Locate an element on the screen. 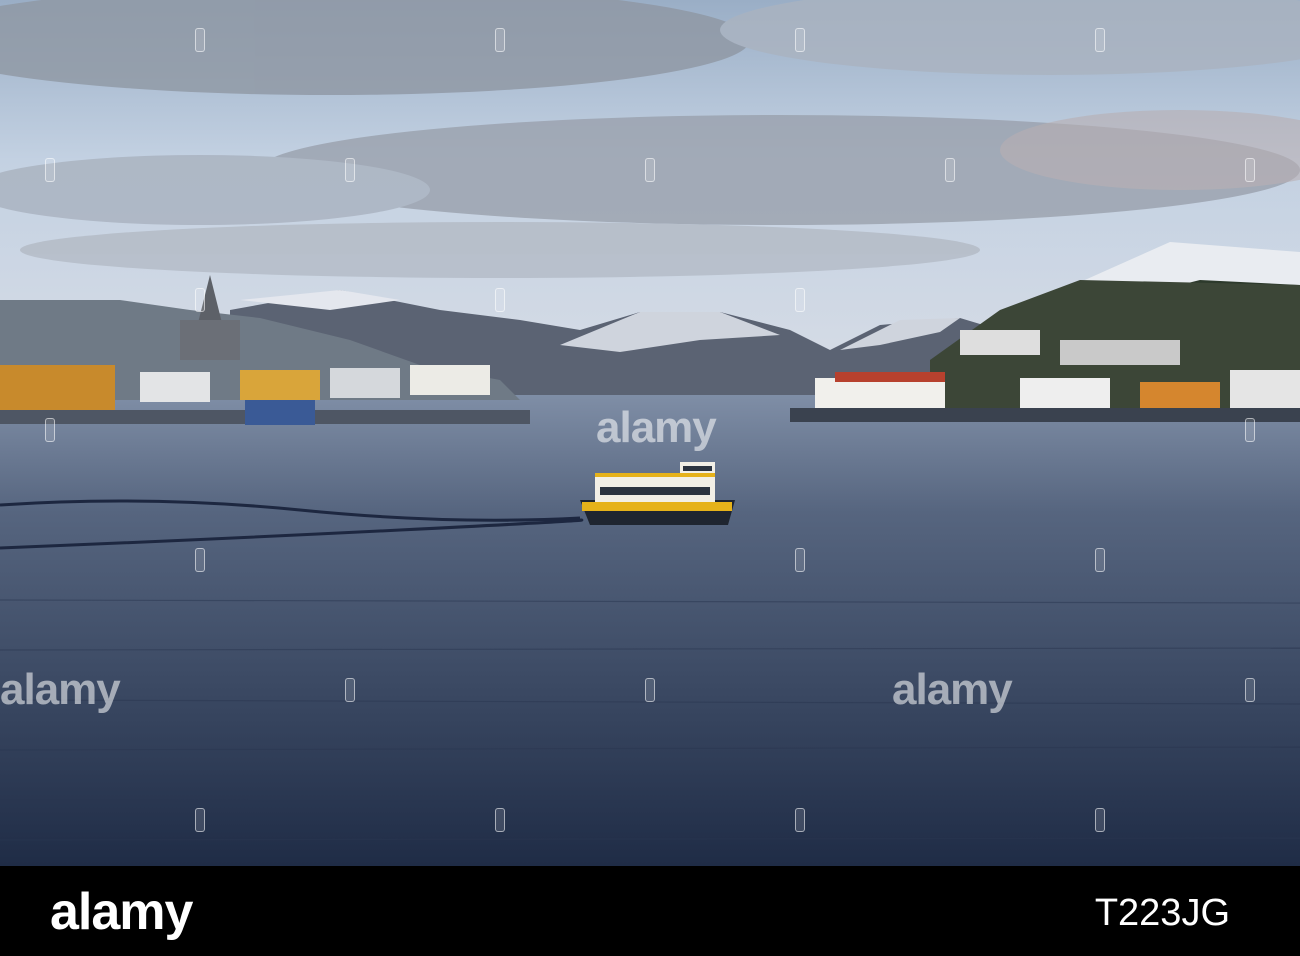  image-code: T223JG is located at coordinates (1162, 913).